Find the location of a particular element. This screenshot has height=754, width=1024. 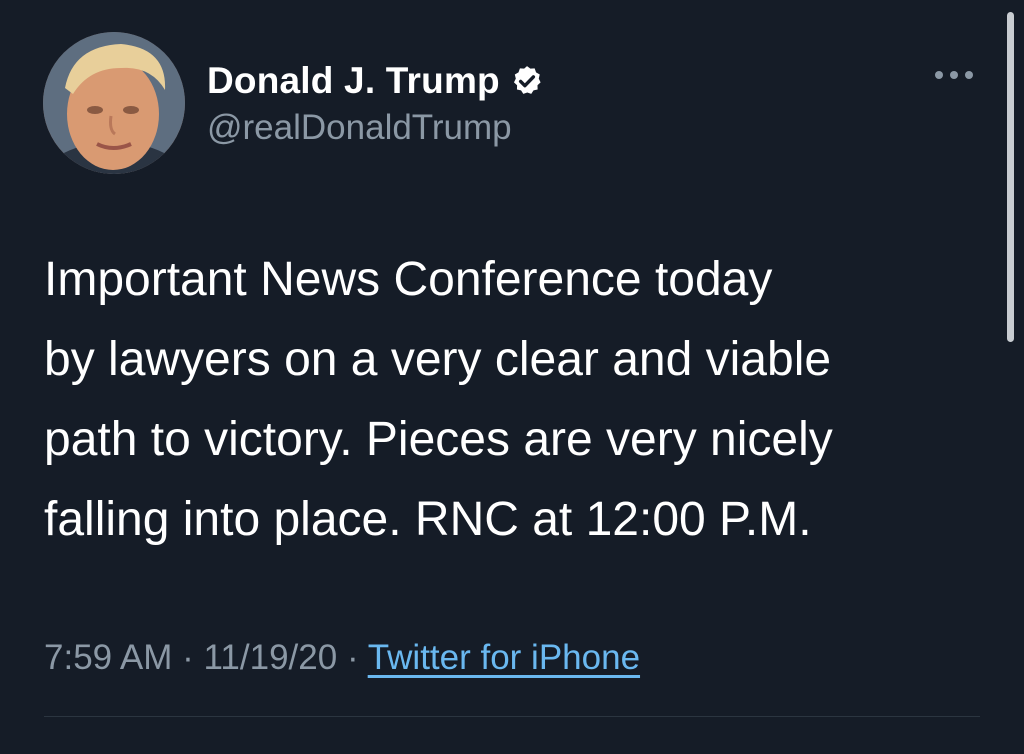

tweet-source-link: Twitter for iPhone is located at coordinates (504, 657).